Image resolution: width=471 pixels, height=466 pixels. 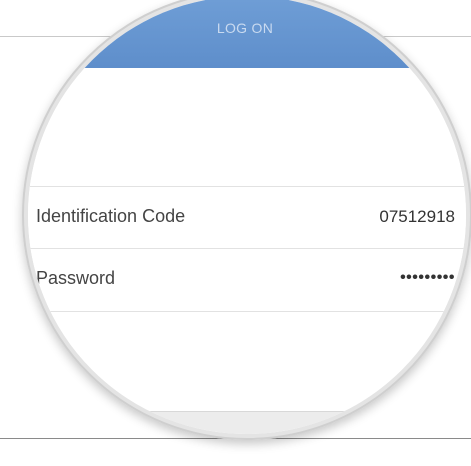 What do you see at coordinates (247, 280) in the screenshot?
I see `password-row: Password •••••••••` at bounding box center [247, 280].